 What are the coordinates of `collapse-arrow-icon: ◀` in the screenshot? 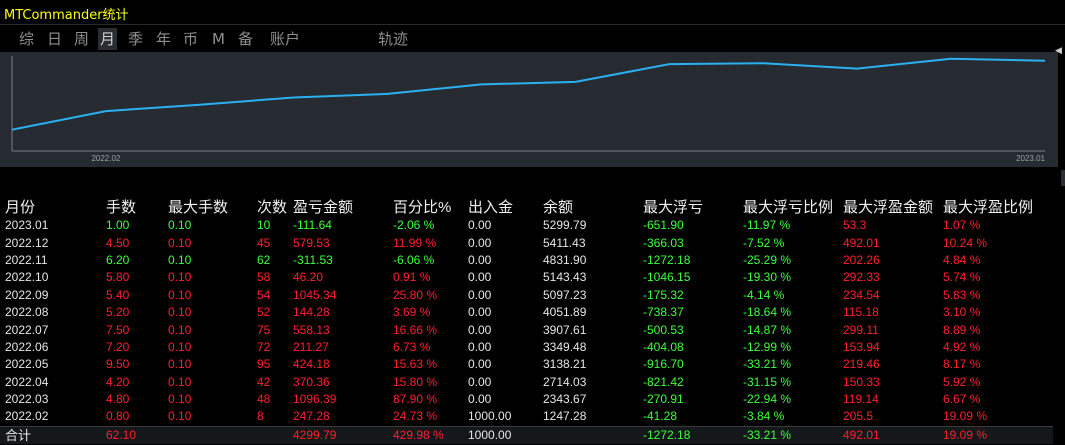 It's located at (1058, 51).